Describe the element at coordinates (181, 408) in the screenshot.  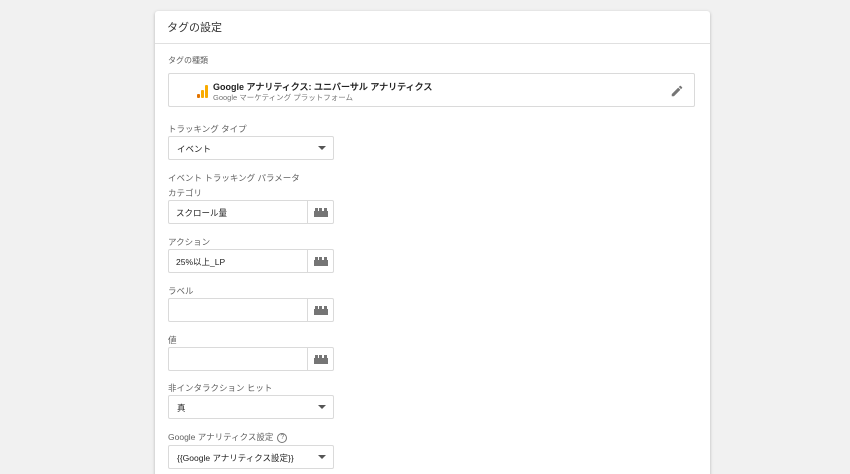
I see `non-interaction-value: 真` at that location.